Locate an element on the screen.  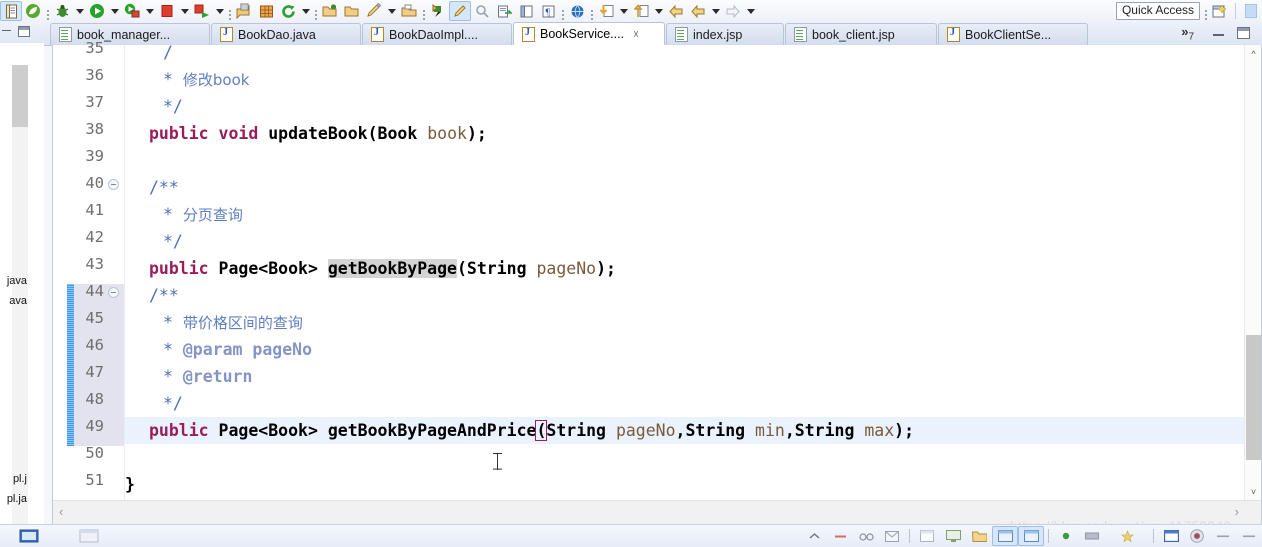
open-folder-icon is located at coordinates (330, 11).